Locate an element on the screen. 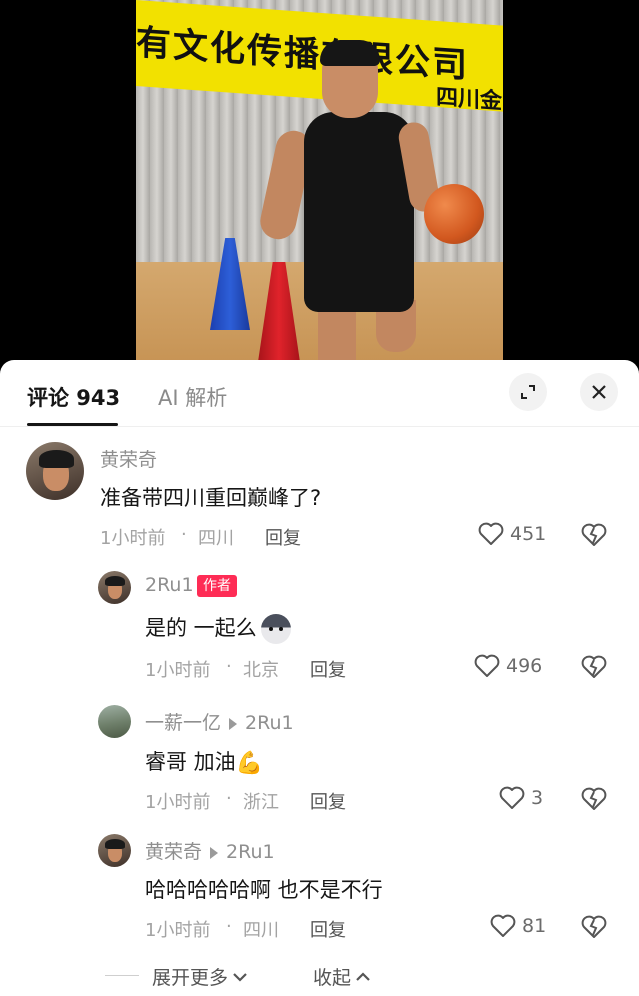 This screenshot has height=996, width=639. collapse-button: 收起 is located at coordinates (342, 976).